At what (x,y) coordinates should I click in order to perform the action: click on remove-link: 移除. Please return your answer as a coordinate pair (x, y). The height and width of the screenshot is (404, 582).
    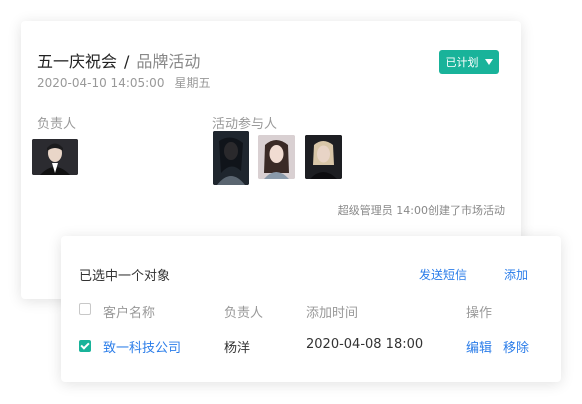
    Looking at the image, I should click on (516, 346).